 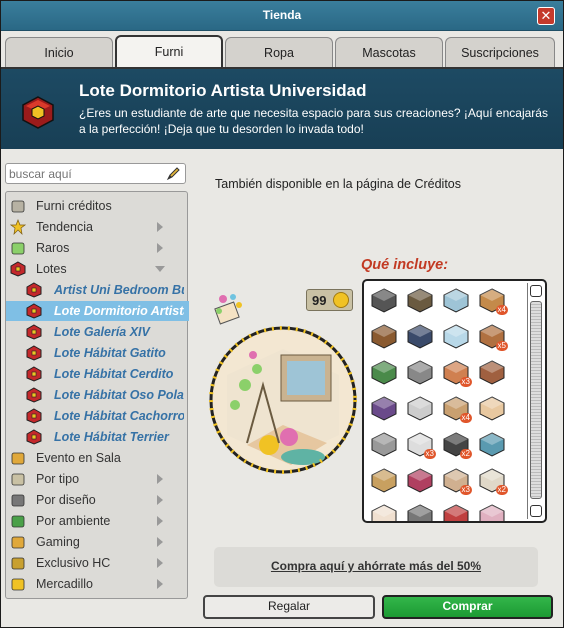 What do you see at coordinates (97, 311) in the screenshot?
I see `sidebar-item: Lote Dormitorio Artista` at bounding box center [97, 311].